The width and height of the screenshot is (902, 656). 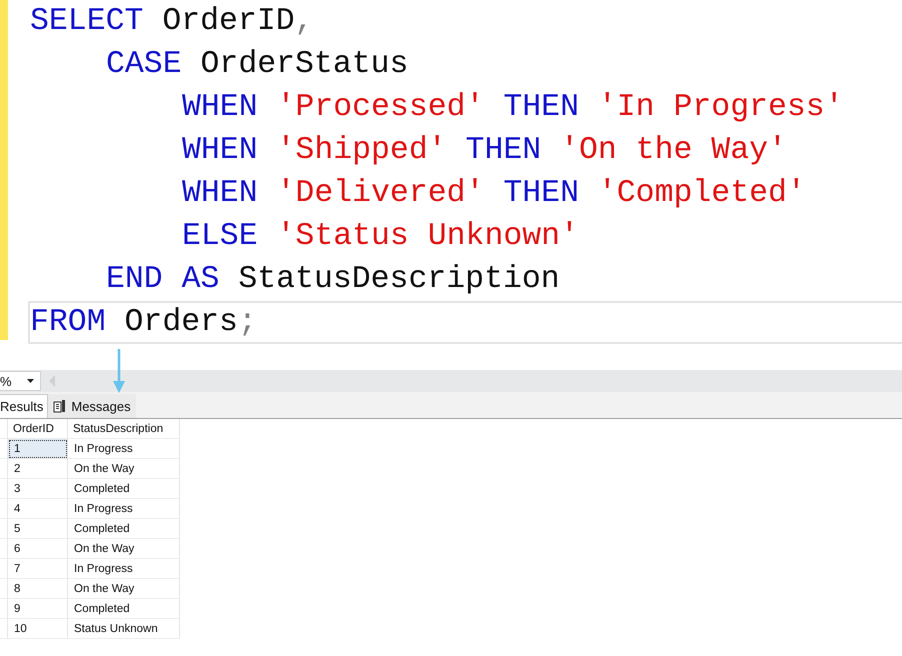 What do you see at coordinates (30, 381) in the screenshot?
I see `caret-icon` at bounding box center [30, 381].